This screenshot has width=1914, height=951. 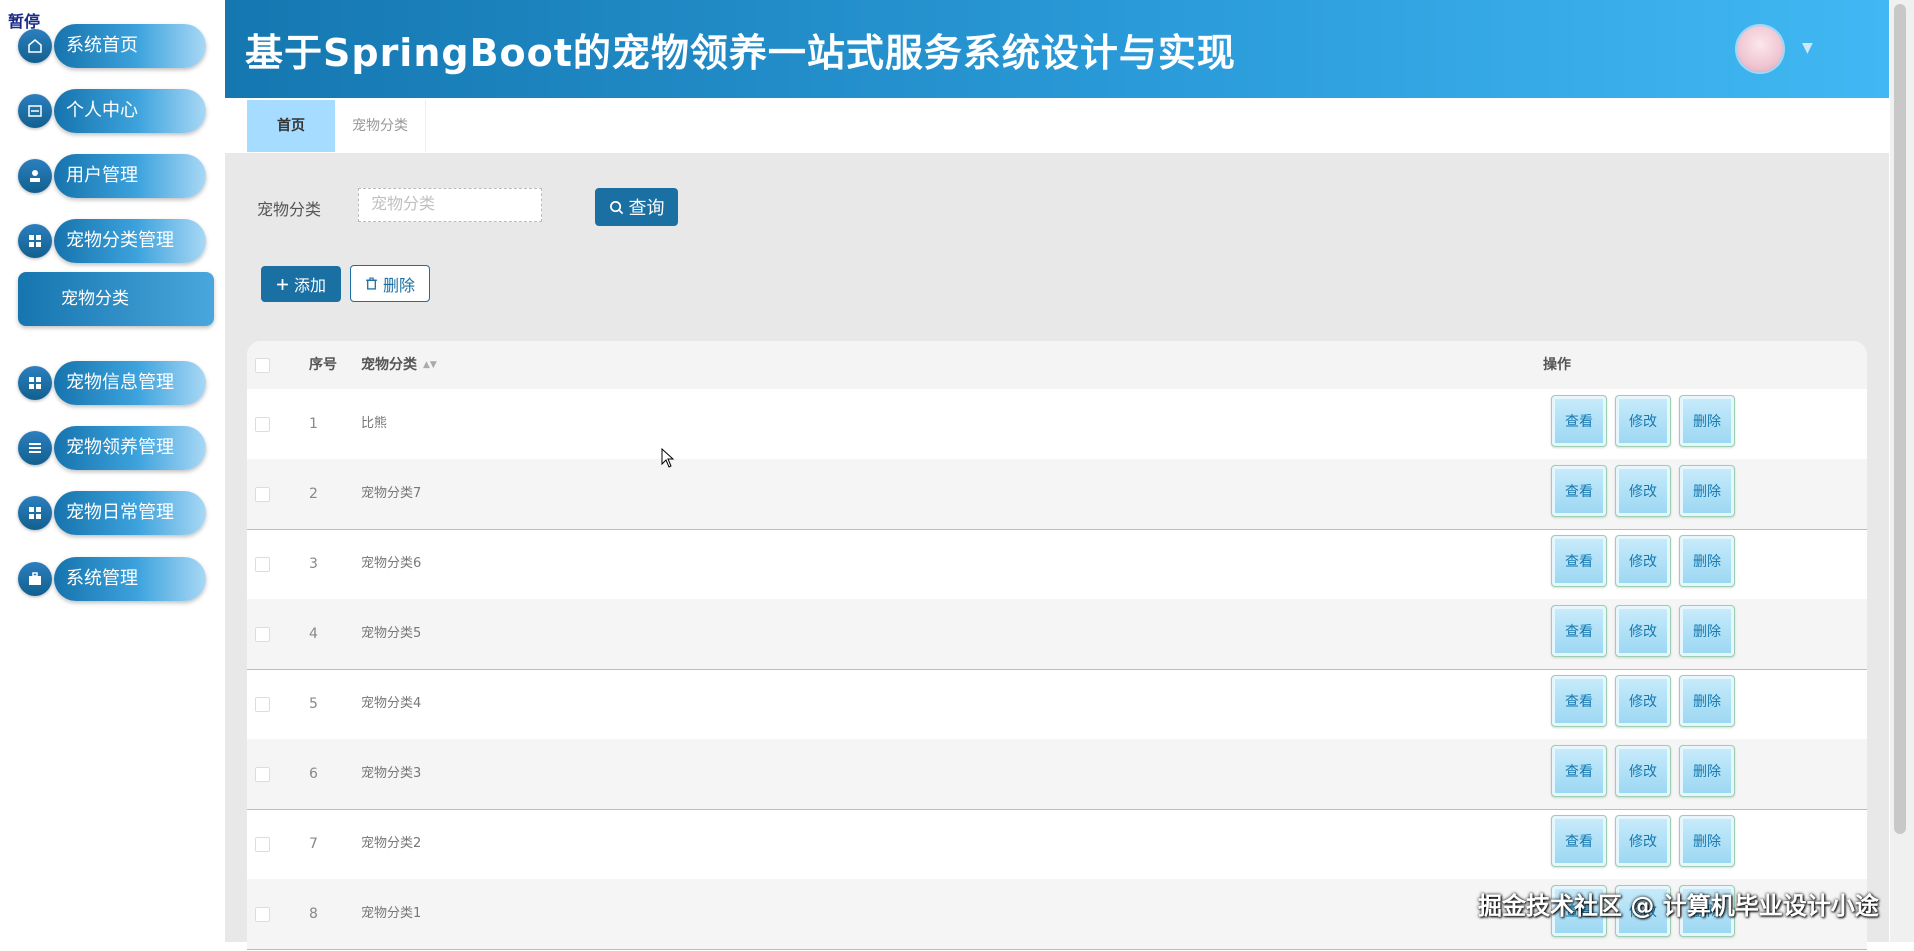 I want to click on row-category-name: 宠物分类4, so click(x=391, y=703).